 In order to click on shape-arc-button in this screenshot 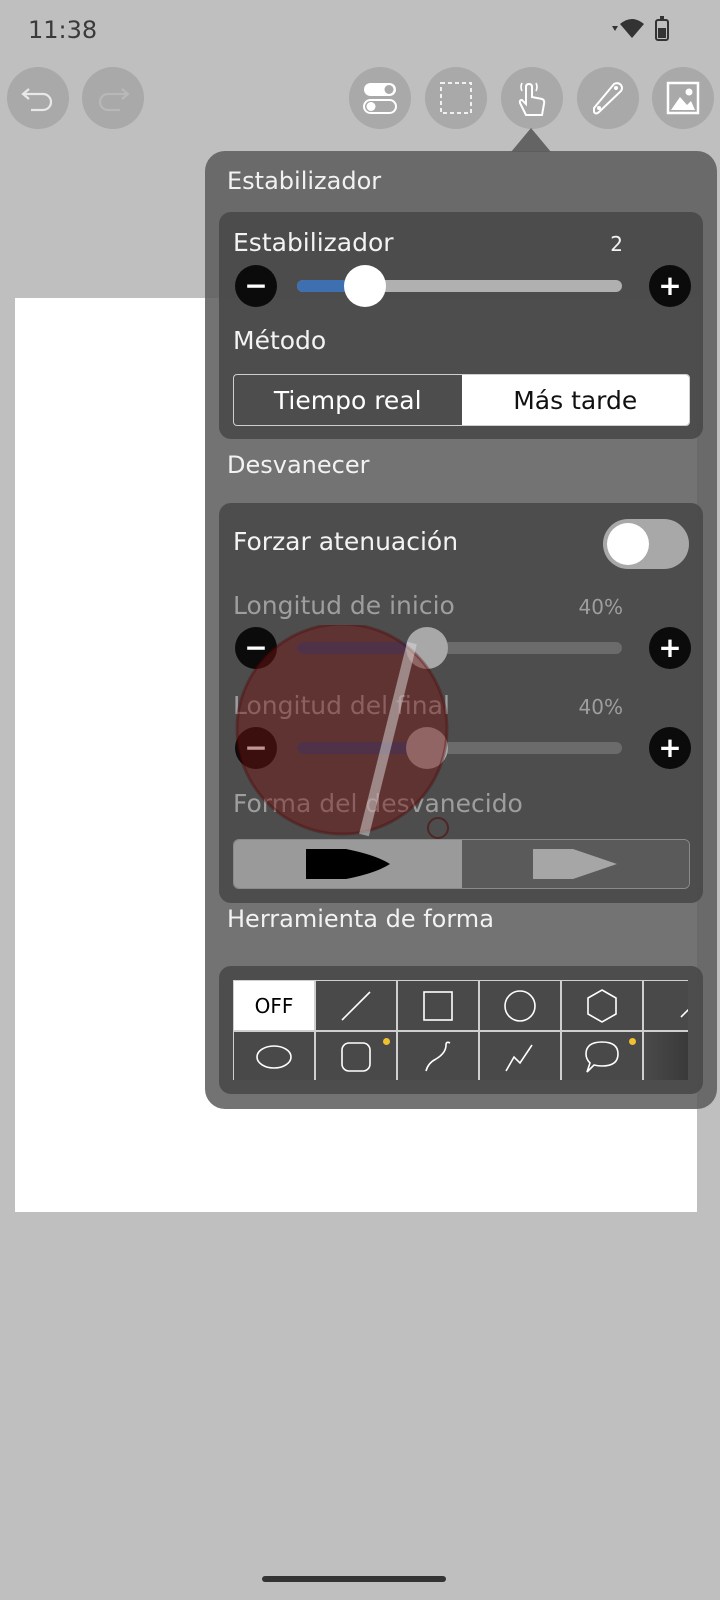, I will do `click(665, 1005)`.